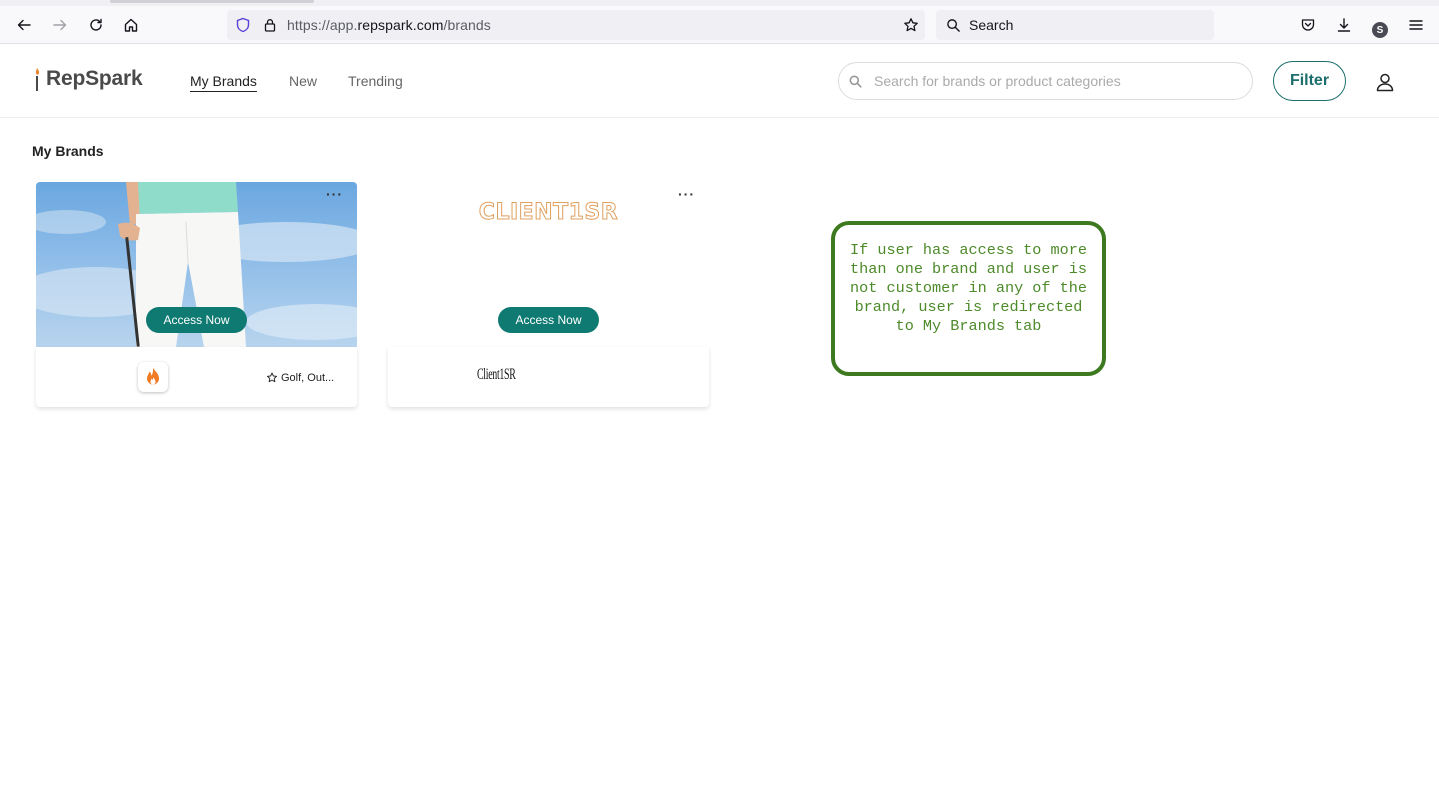 Image resolution: width=1439 pixels, height=786 pixels. I want to click on shield-icon, so click(243, 25).